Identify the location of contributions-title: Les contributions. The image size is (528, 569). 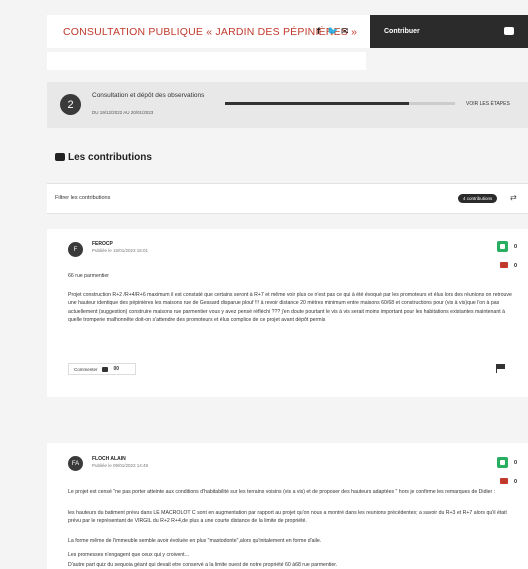
(110, 157).